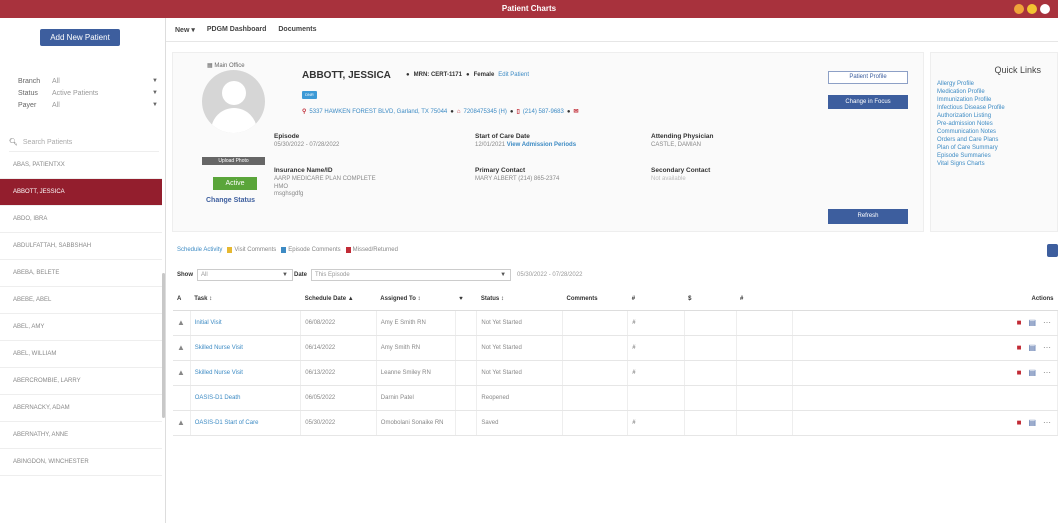 The height and width of the screenshot is (523, 1058). Describe the element at coordinates (541, 145) in the screenshot. I see `view-admission-periods-link: View Admission Periods` at that location.